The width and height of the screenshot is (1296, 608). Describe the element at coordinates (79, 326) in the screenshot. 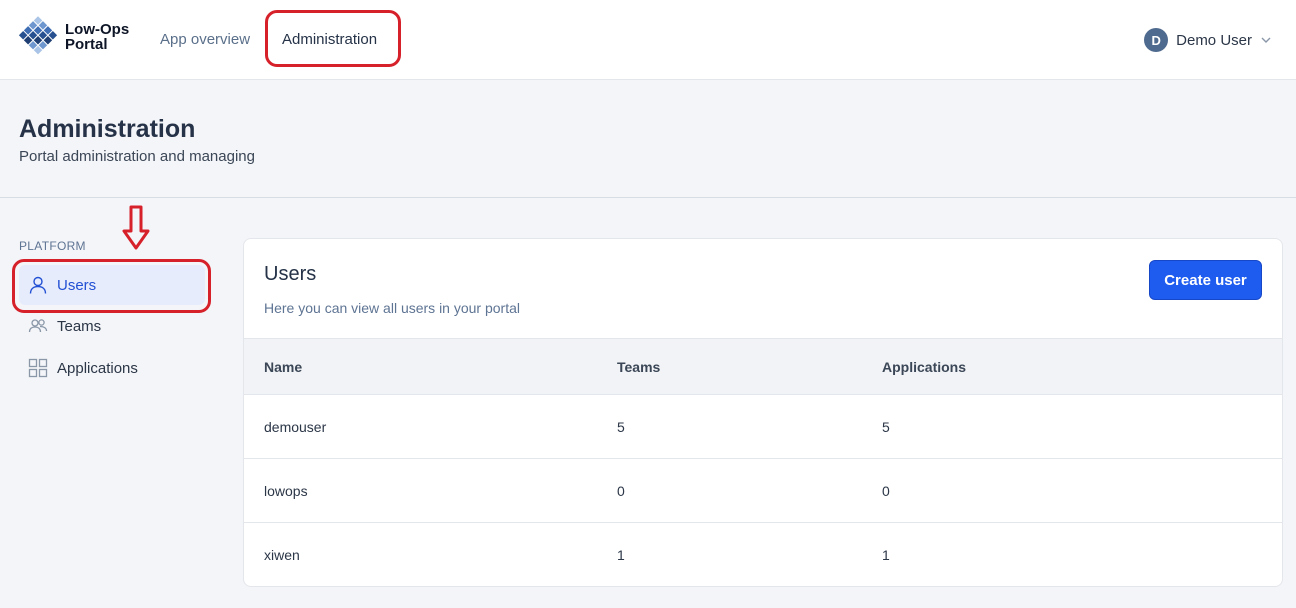

I see `sidebar-item-label: Teams` at that location.